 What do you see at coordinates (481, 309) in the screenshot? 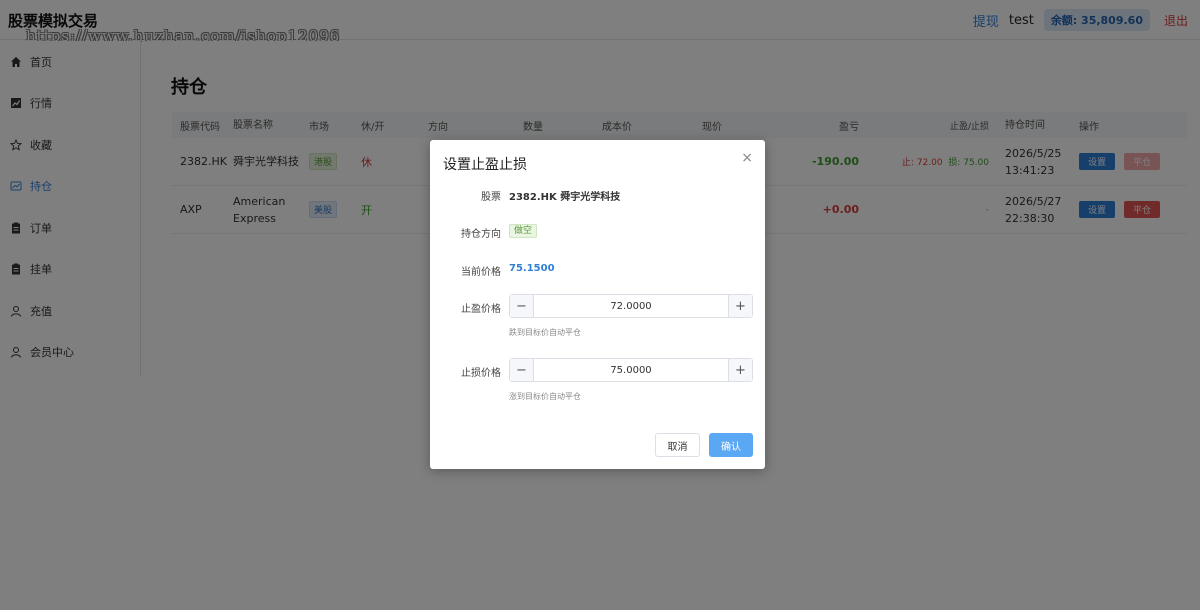
I see `take-profit-label: 止盈价格` at bounding box center [481, 309].